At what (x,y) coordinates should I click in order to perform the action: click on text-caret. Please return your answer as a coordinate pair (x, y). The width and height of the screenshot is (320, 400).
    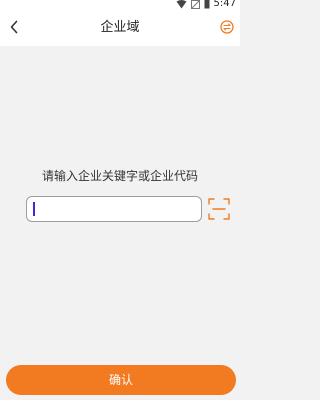
    Looking at the image, I should click on (34, 209).